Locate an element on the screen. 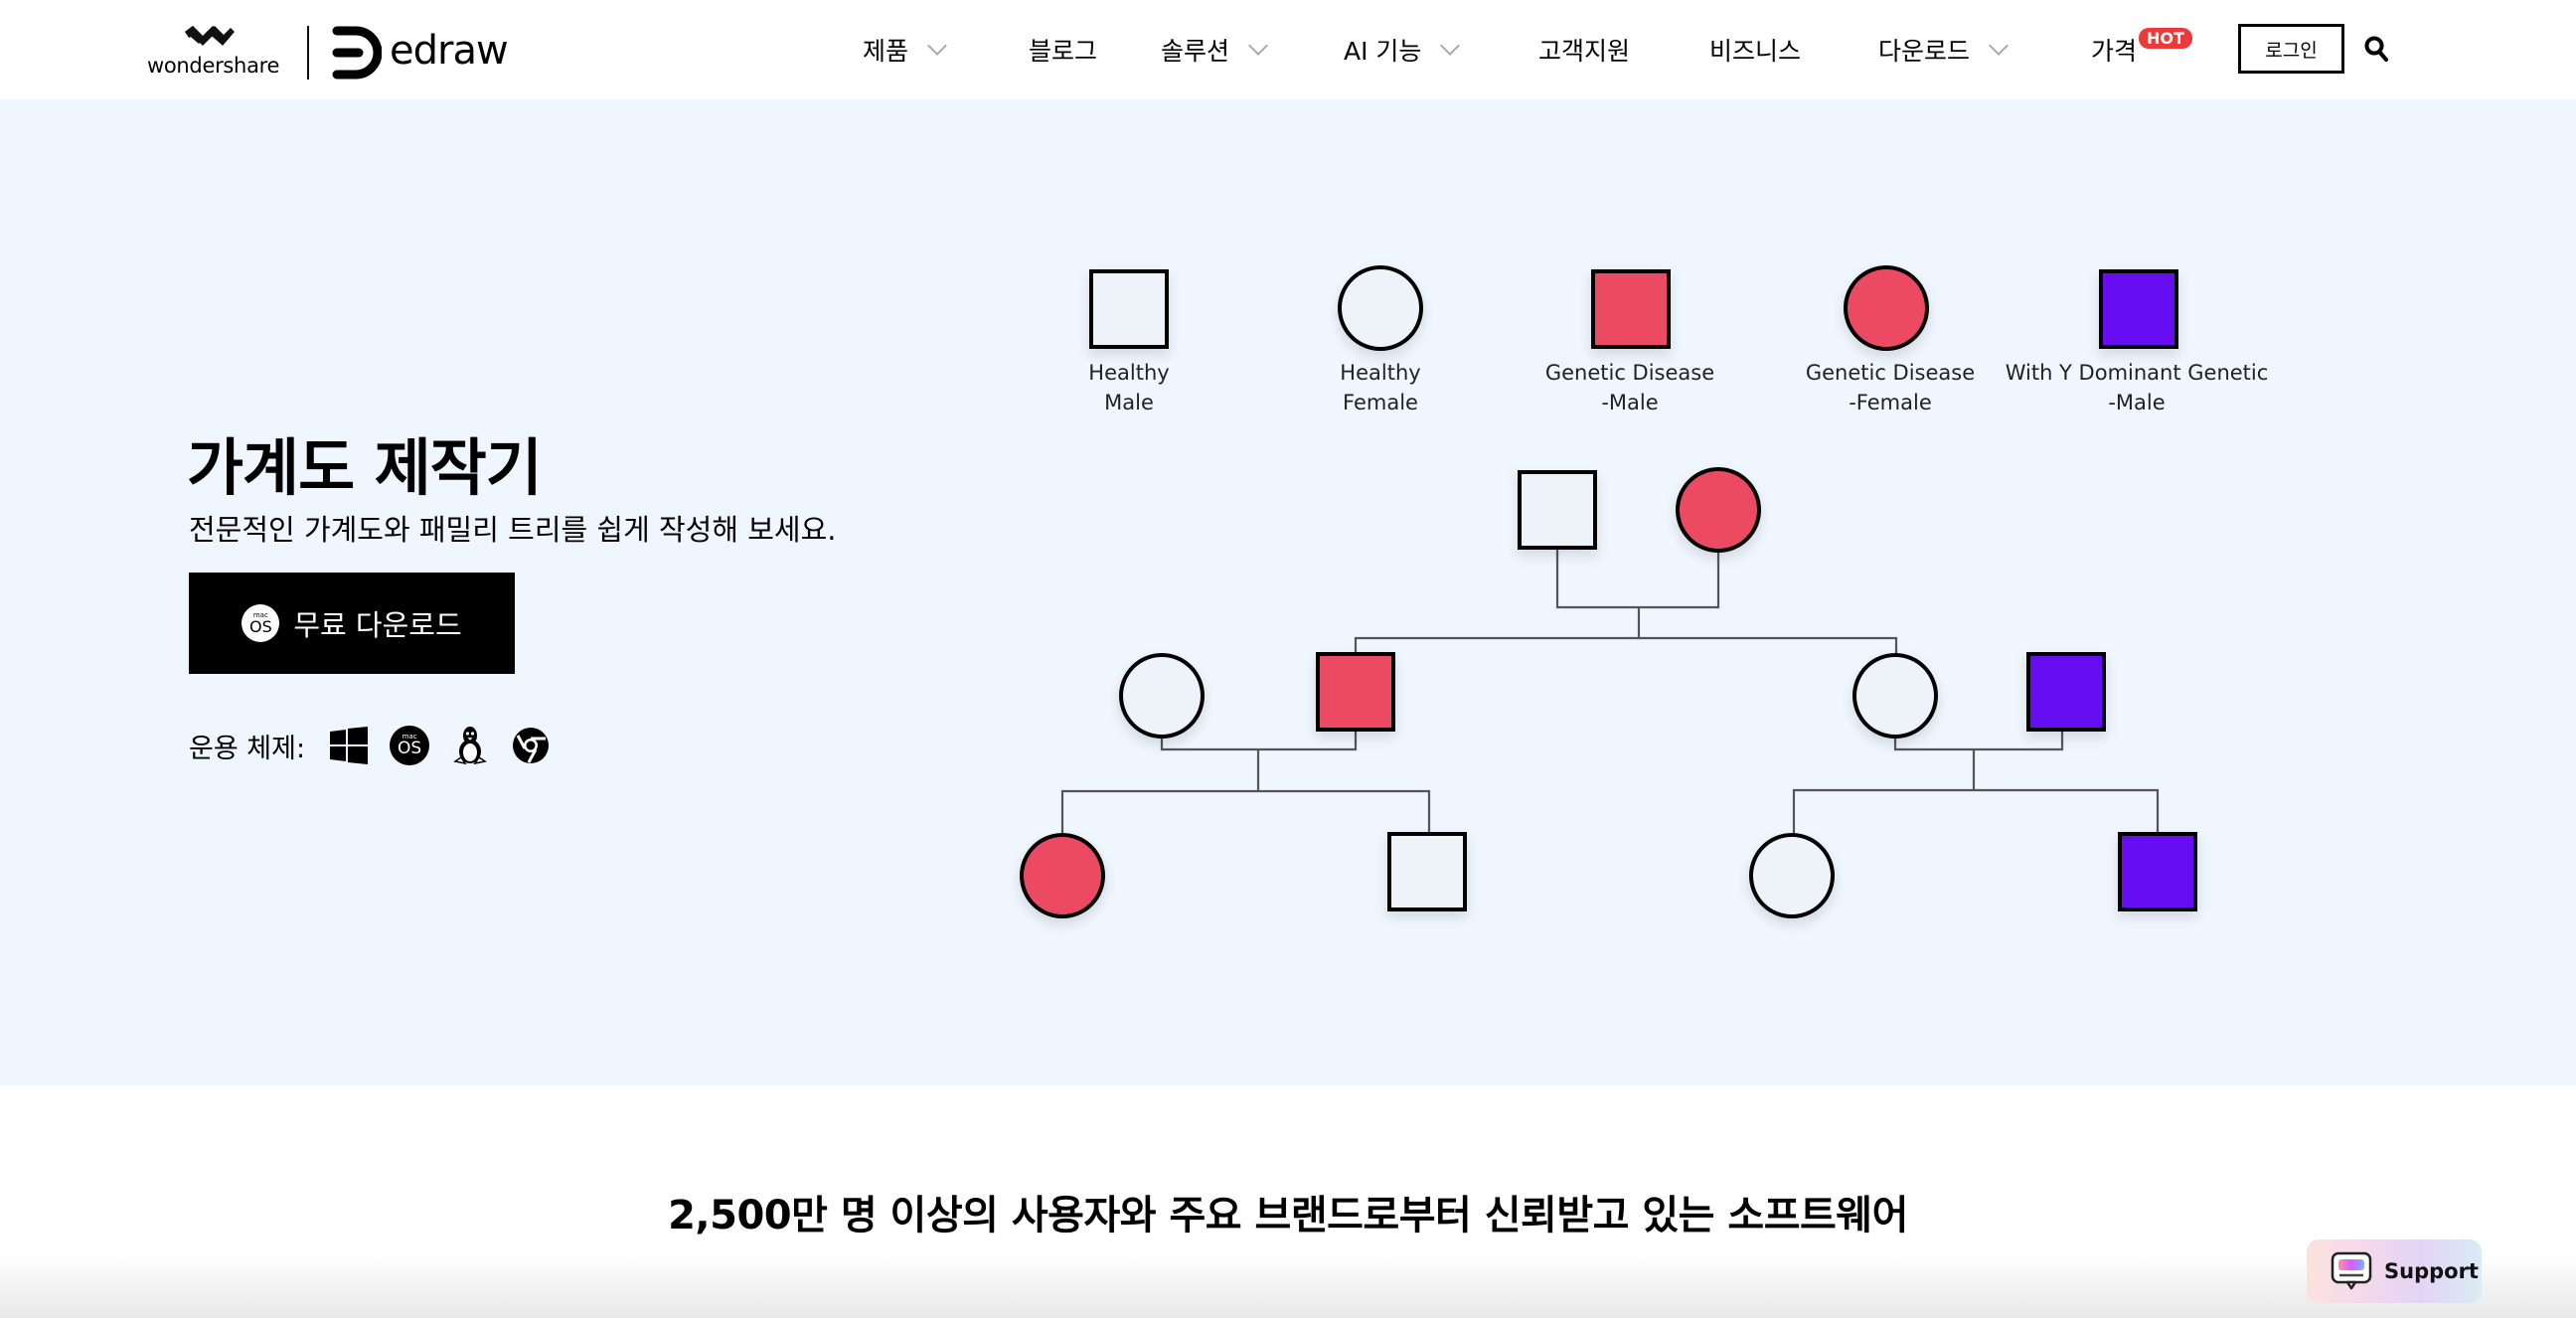  support-button: Support is located at coordinates (2394, 1271).